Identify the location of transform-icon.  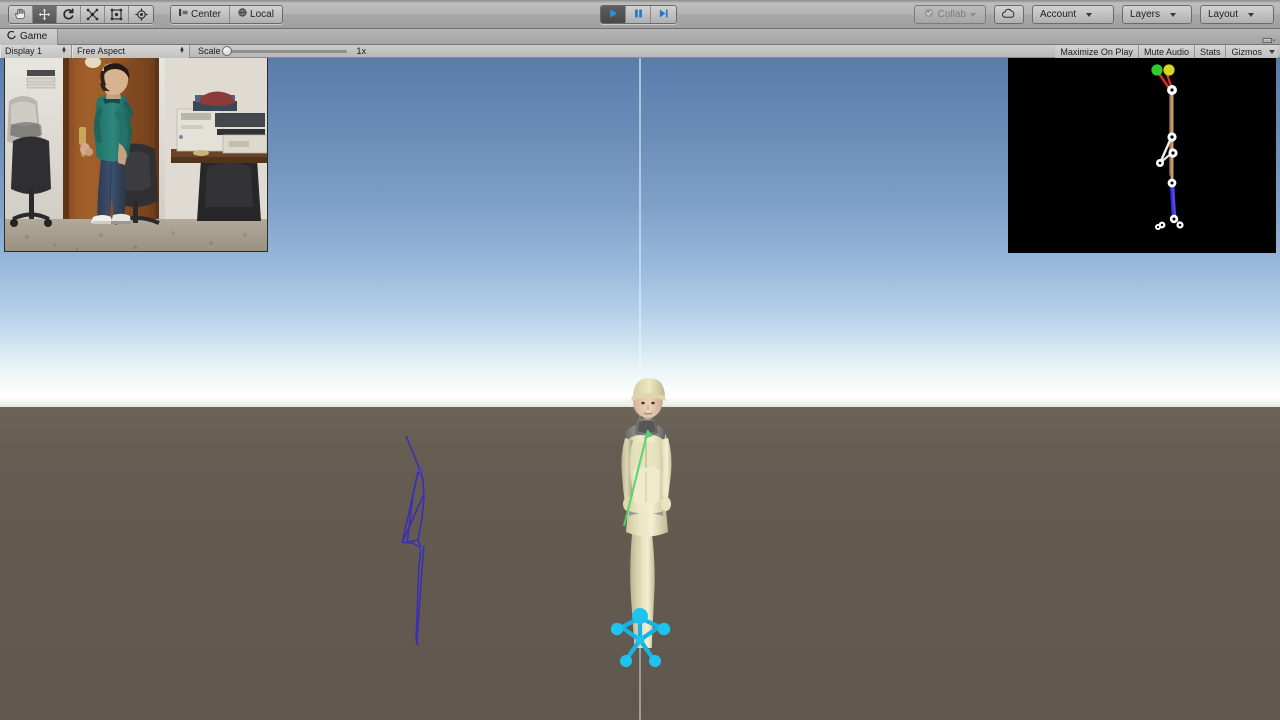
(141, 14).